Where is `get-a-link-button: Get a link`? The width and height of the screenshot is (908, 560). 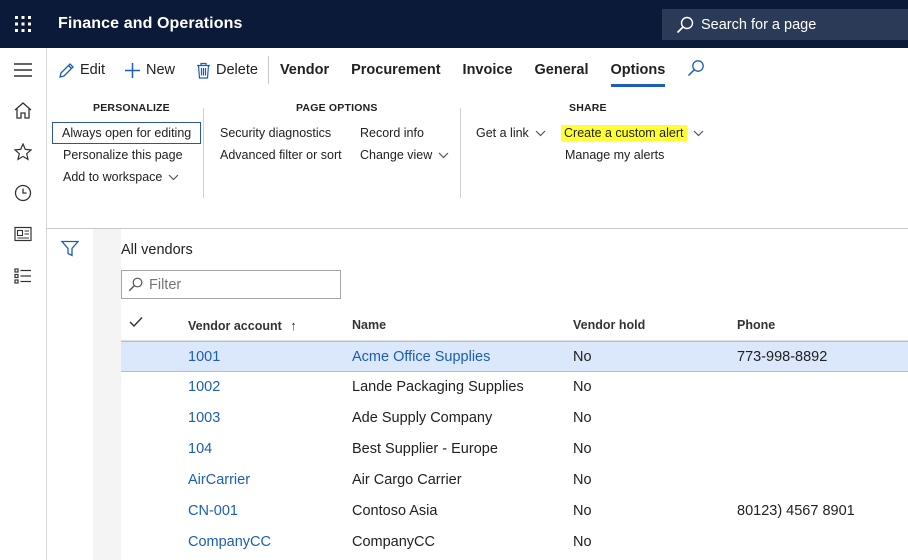
get-a-link-button: Get a link is located at coordinates (511, 133).